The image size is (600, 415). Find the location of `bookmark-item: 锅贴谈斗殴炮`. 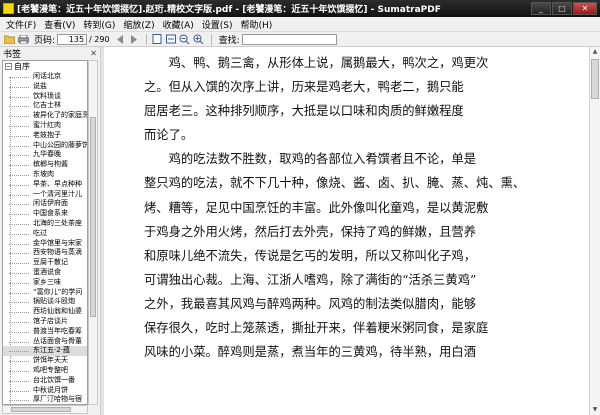

bookmark-item: 锅贴谈斗殴炮 is located at coordinates (45, 302).